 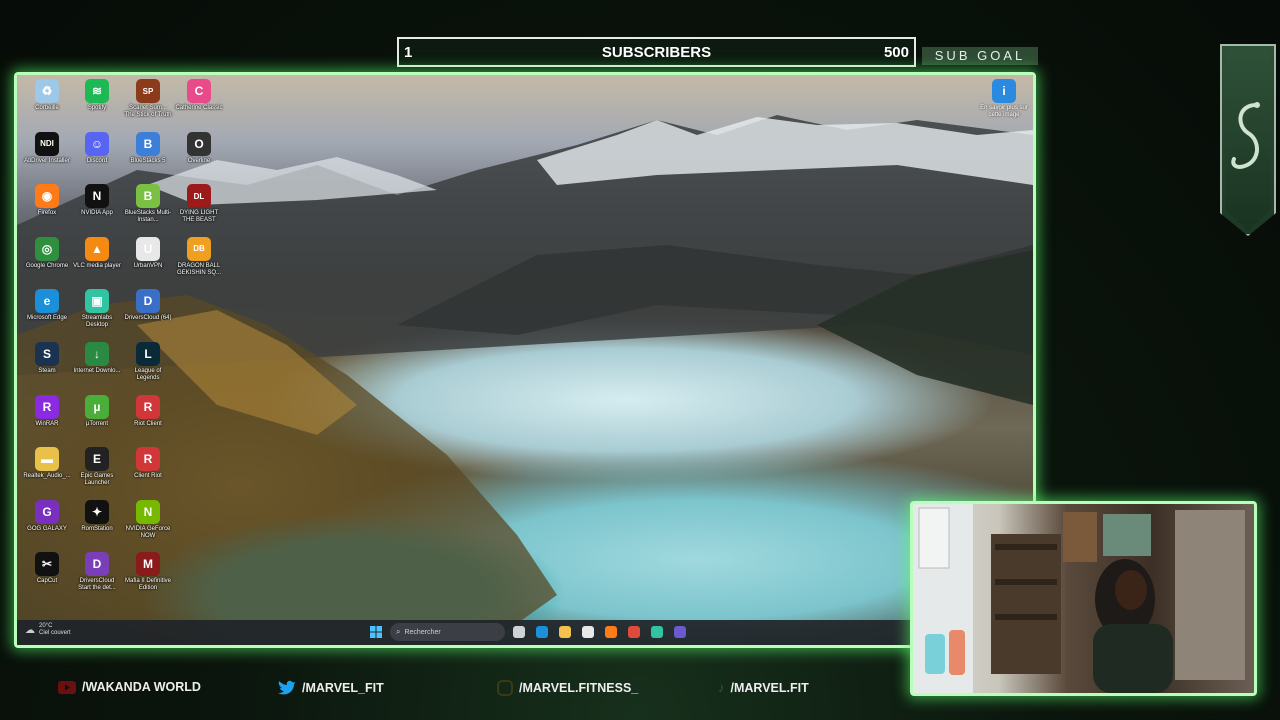 I want to click on desktop-shortcut: L League of Legends, so click(x=148, y=368).